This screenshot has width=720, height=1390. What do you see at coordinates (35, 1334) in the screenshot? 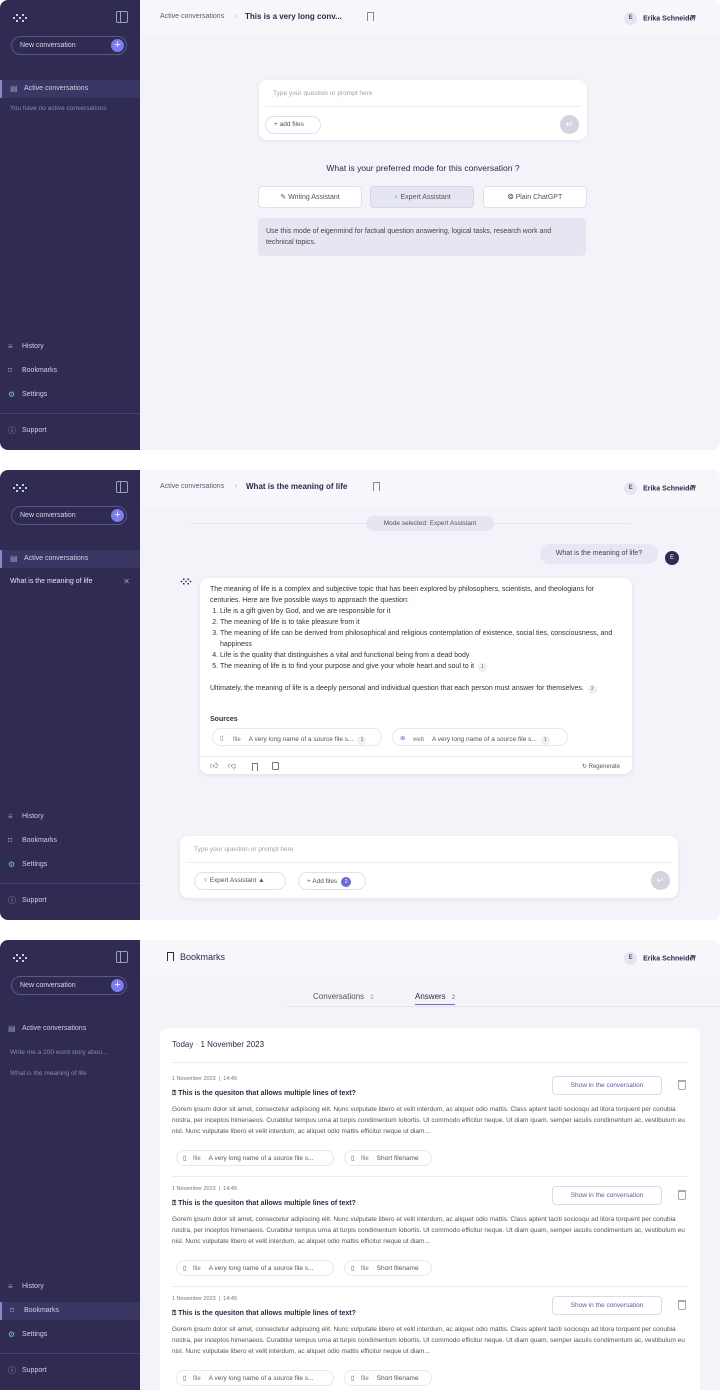
I see `sidebar-item-label: Settings` at bounding box center [35, 1334].